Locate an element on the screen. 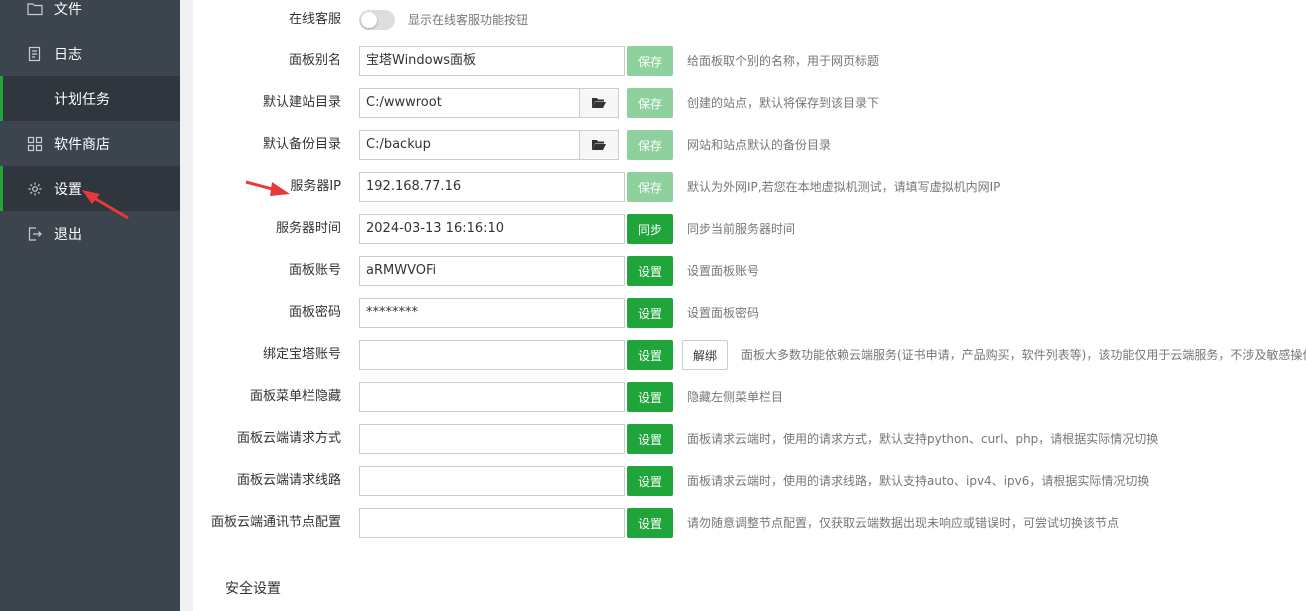  panel-alias-save-button: 保存 is located at coordinates (650, 61).